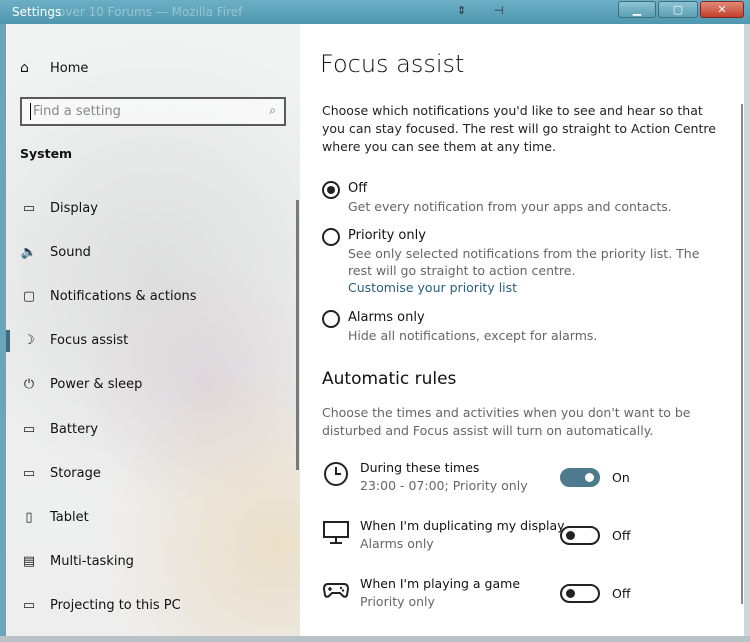 This screenshot has width=750, height=642. I want to click on sidebar-item-multi-tasking: ▤ Multi-tasking, so click(151, 562).